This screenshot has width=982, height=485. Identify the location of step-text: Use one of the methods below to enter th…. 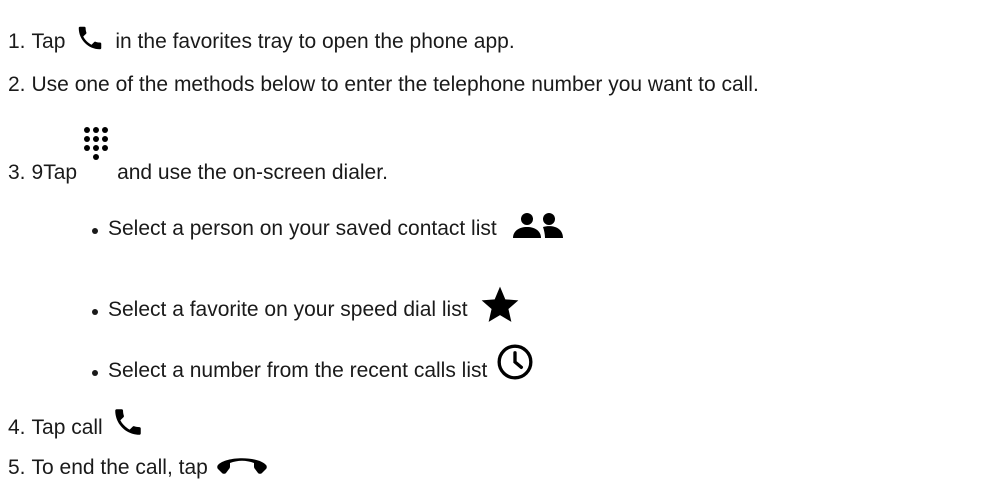
(395, 84).